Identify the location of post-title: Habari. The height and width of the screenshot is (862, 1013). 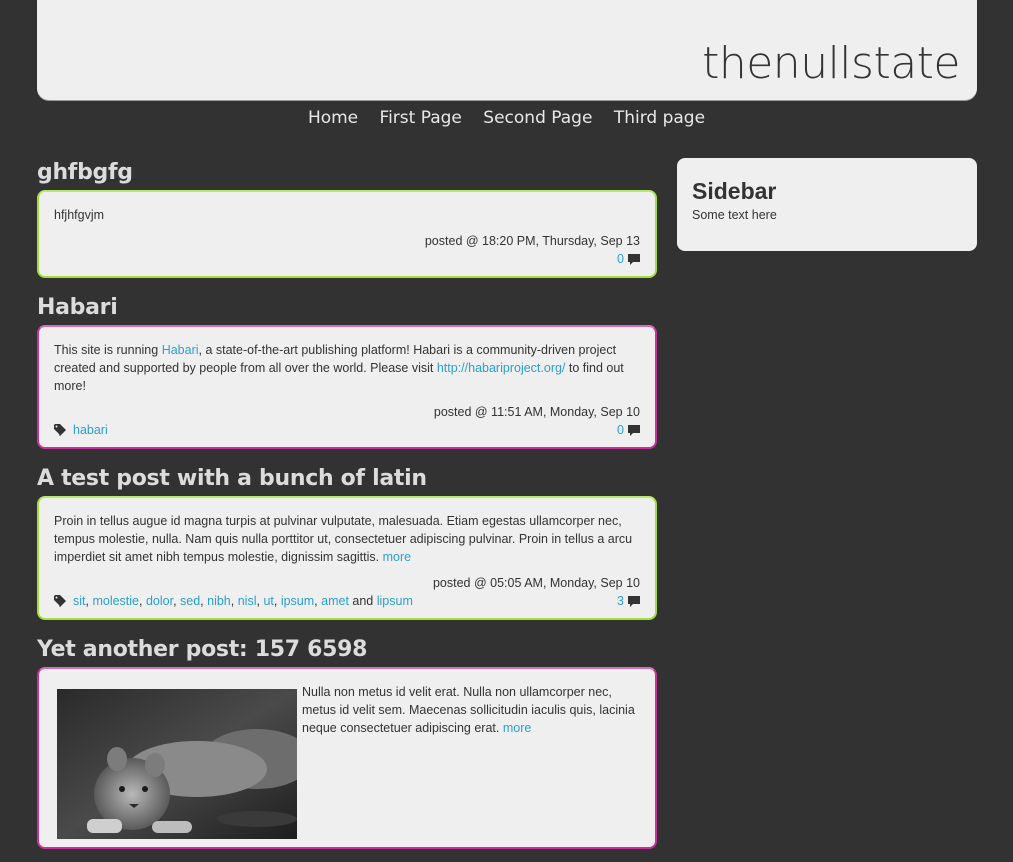
(347, 308).